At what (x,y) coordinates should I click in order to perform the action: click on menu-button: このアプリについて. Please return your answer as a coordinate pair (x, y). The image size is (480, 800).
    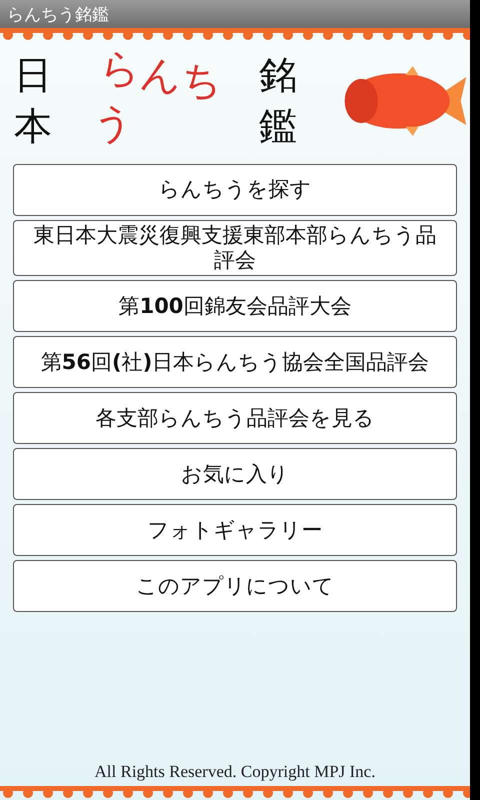
    Looking at the image, I should click on (235, 586).